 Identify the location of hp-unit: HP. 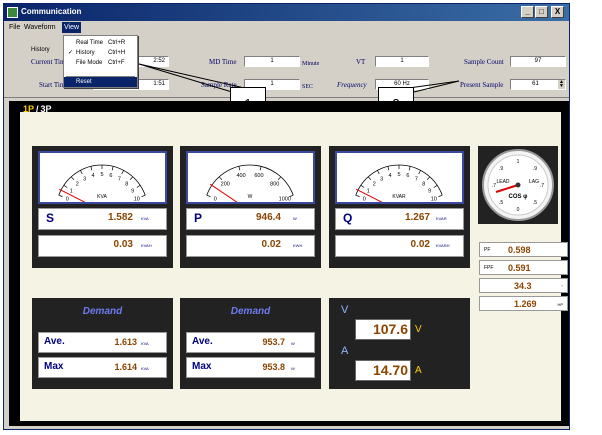
(560, 304).